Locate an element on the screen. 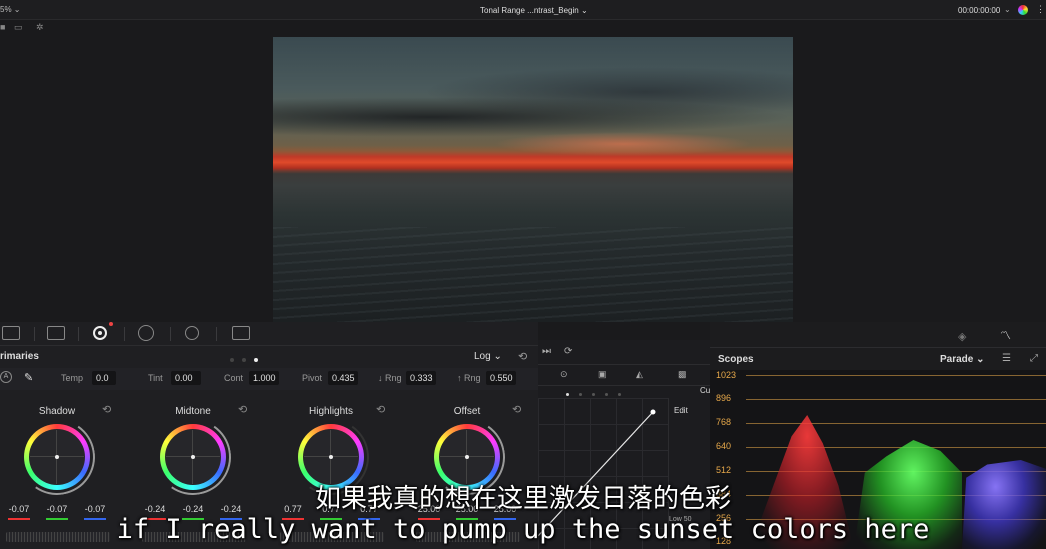 This screenshot has height=549, width=1046. keyframes-icon: ◈ is located at coordinates (962, 336).